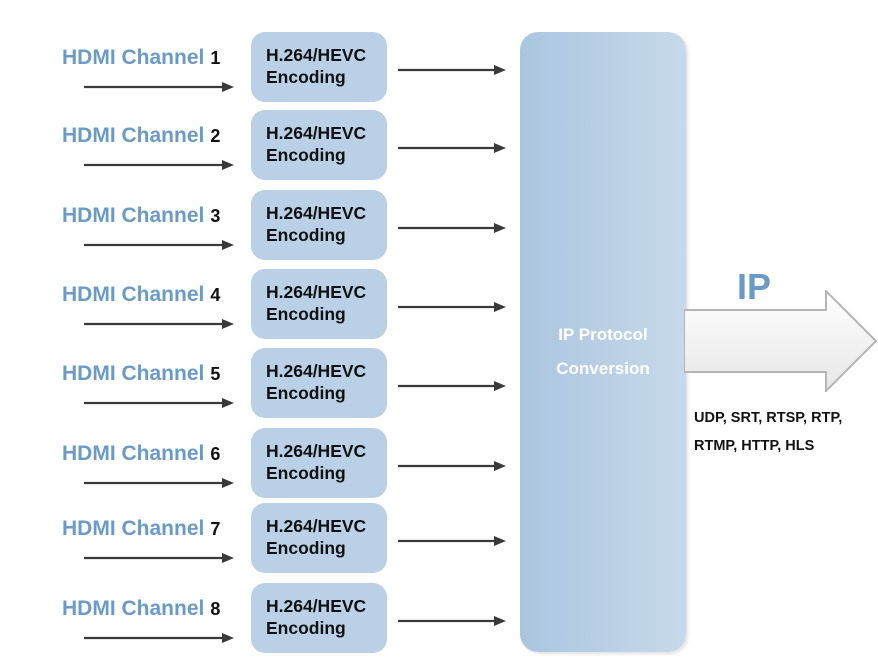 The image size is (878, 669). I want to click on channel-label: HDMI Channel 7, so click(141, 529).